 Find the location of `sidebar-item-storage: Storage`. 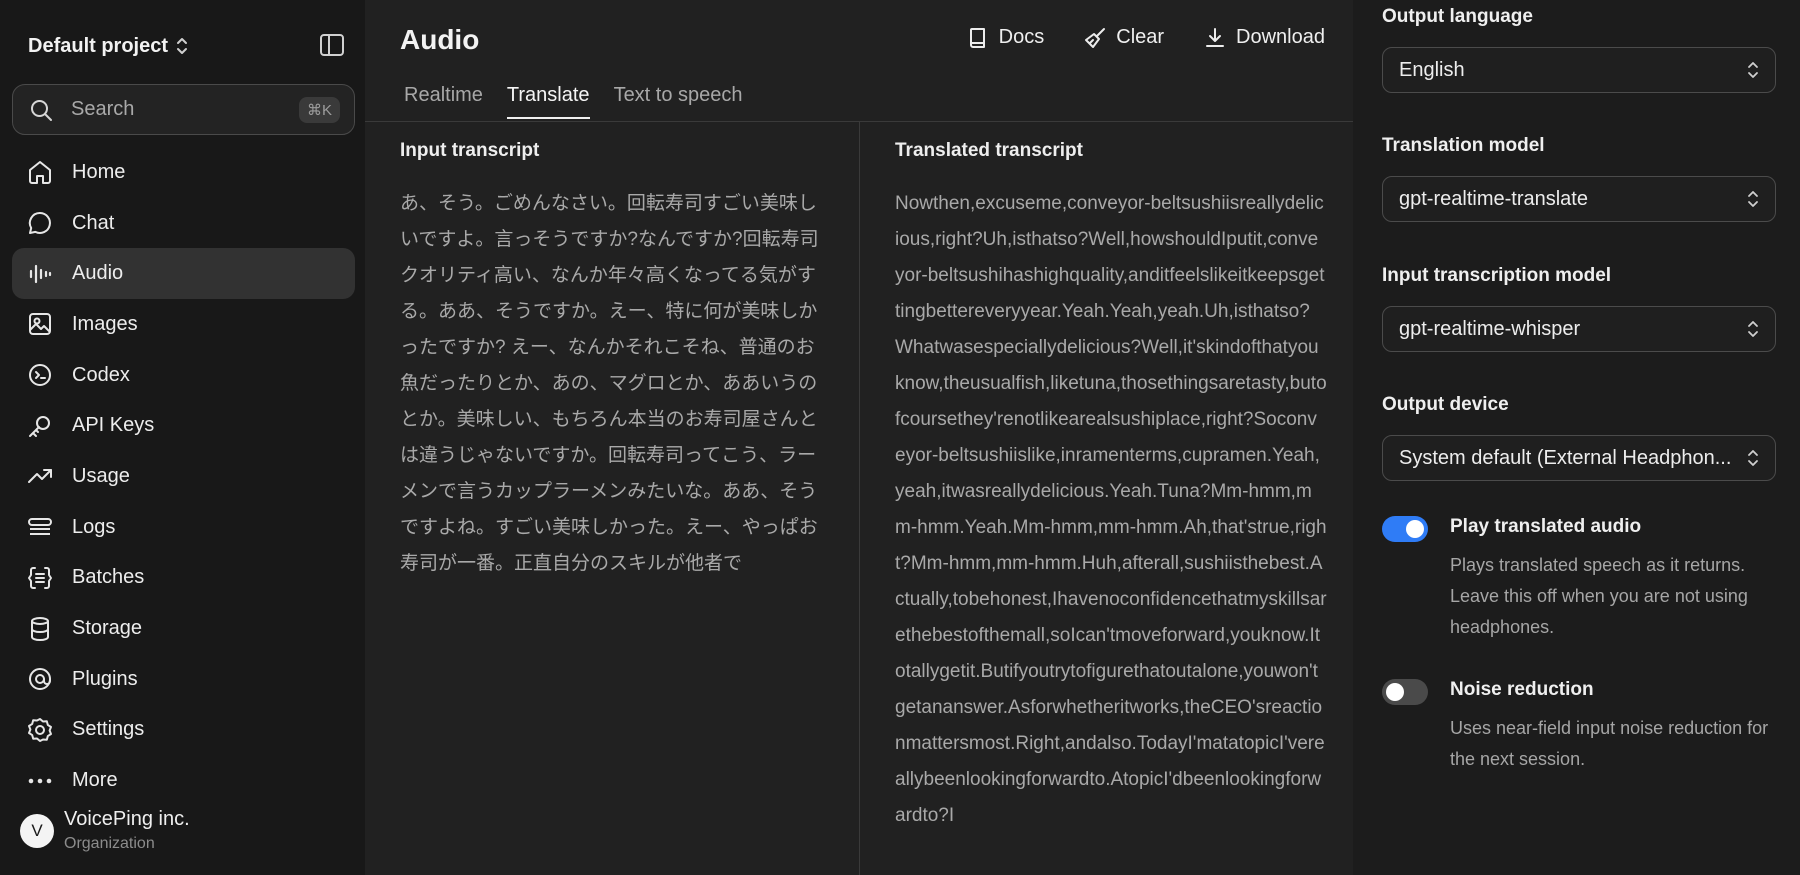

sidebar-item-storage: Storage is located at coordinates (183, 628).